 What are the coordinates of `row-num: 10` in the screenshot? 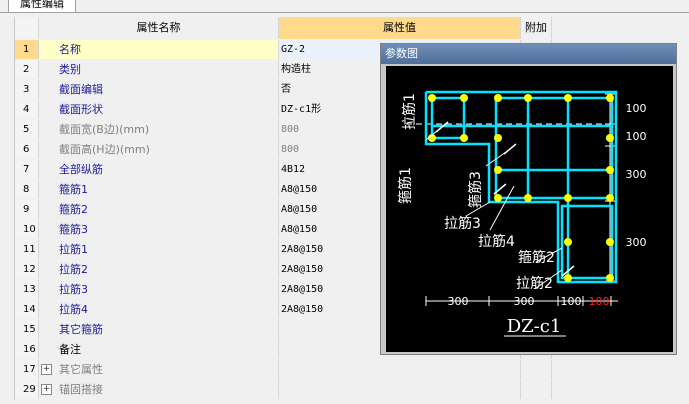 It's located at (27, 229).